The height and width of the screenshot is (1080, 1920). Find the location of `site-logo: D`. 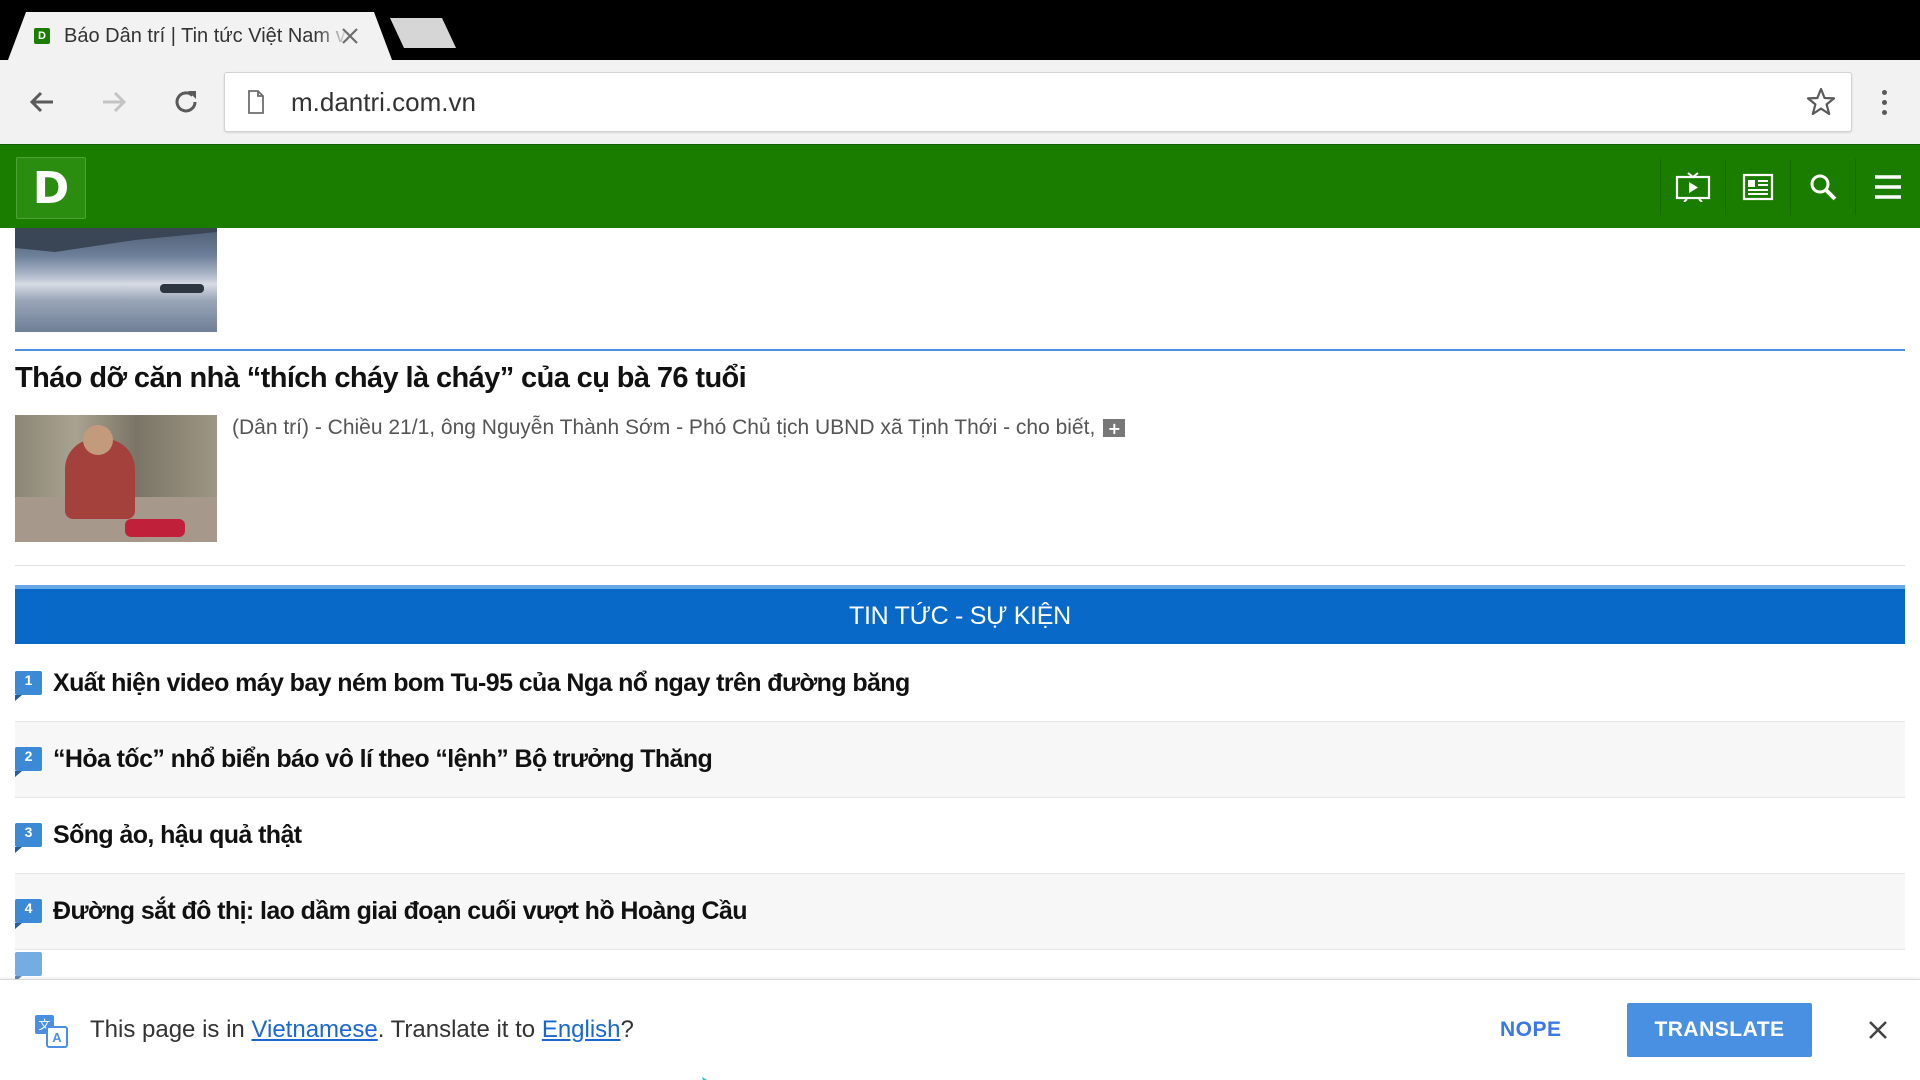

site-logo: D is located at coordinates (51, 188).